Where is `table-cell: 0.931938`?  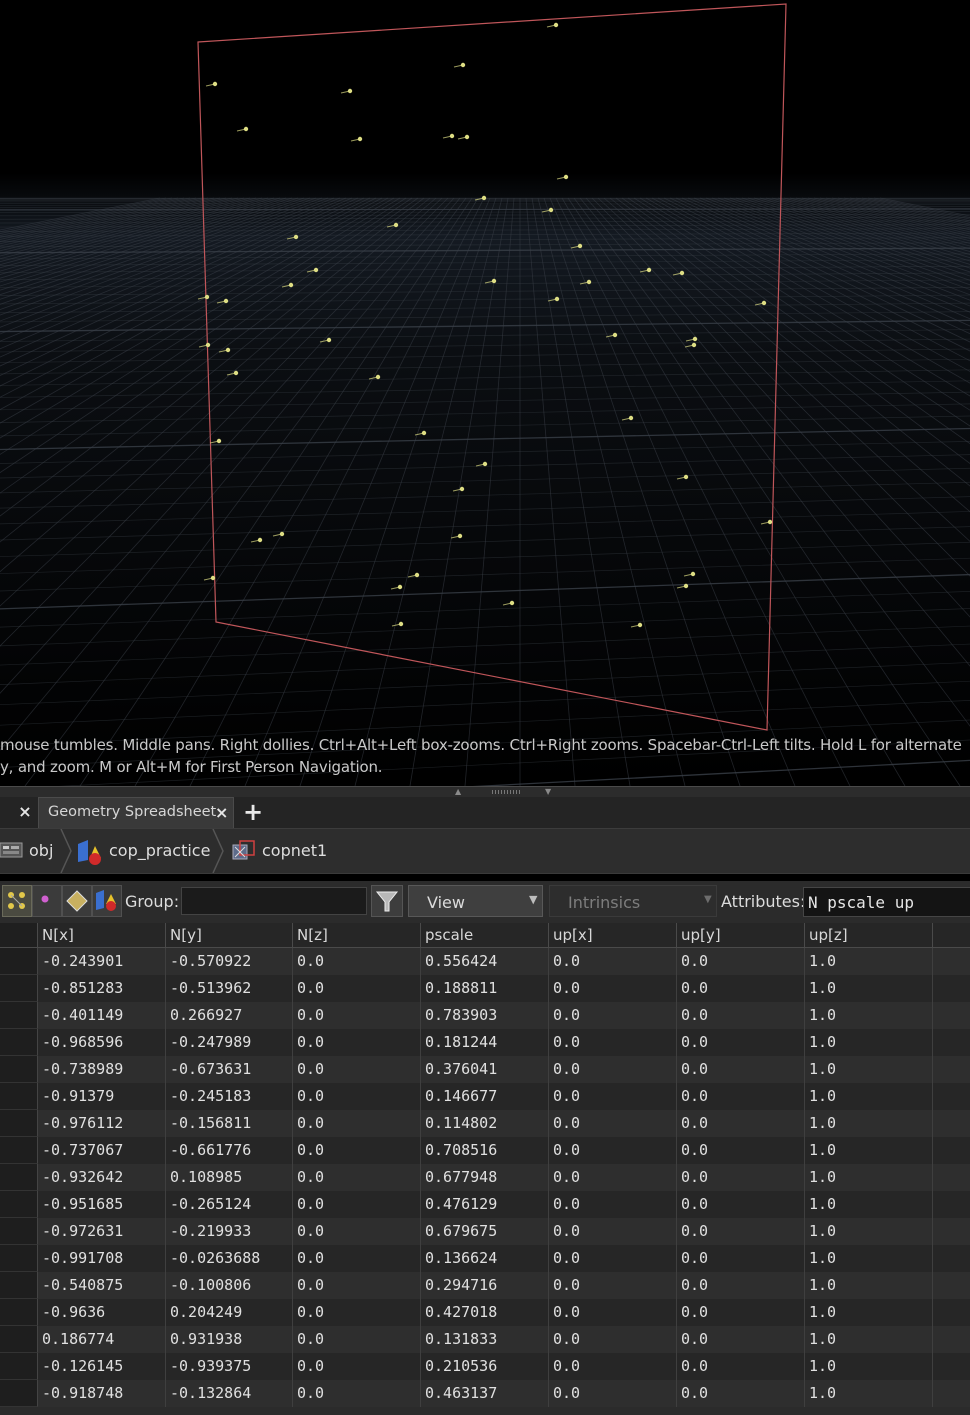 table-cell: 0.931938 is located at coordinates (229, 1339).